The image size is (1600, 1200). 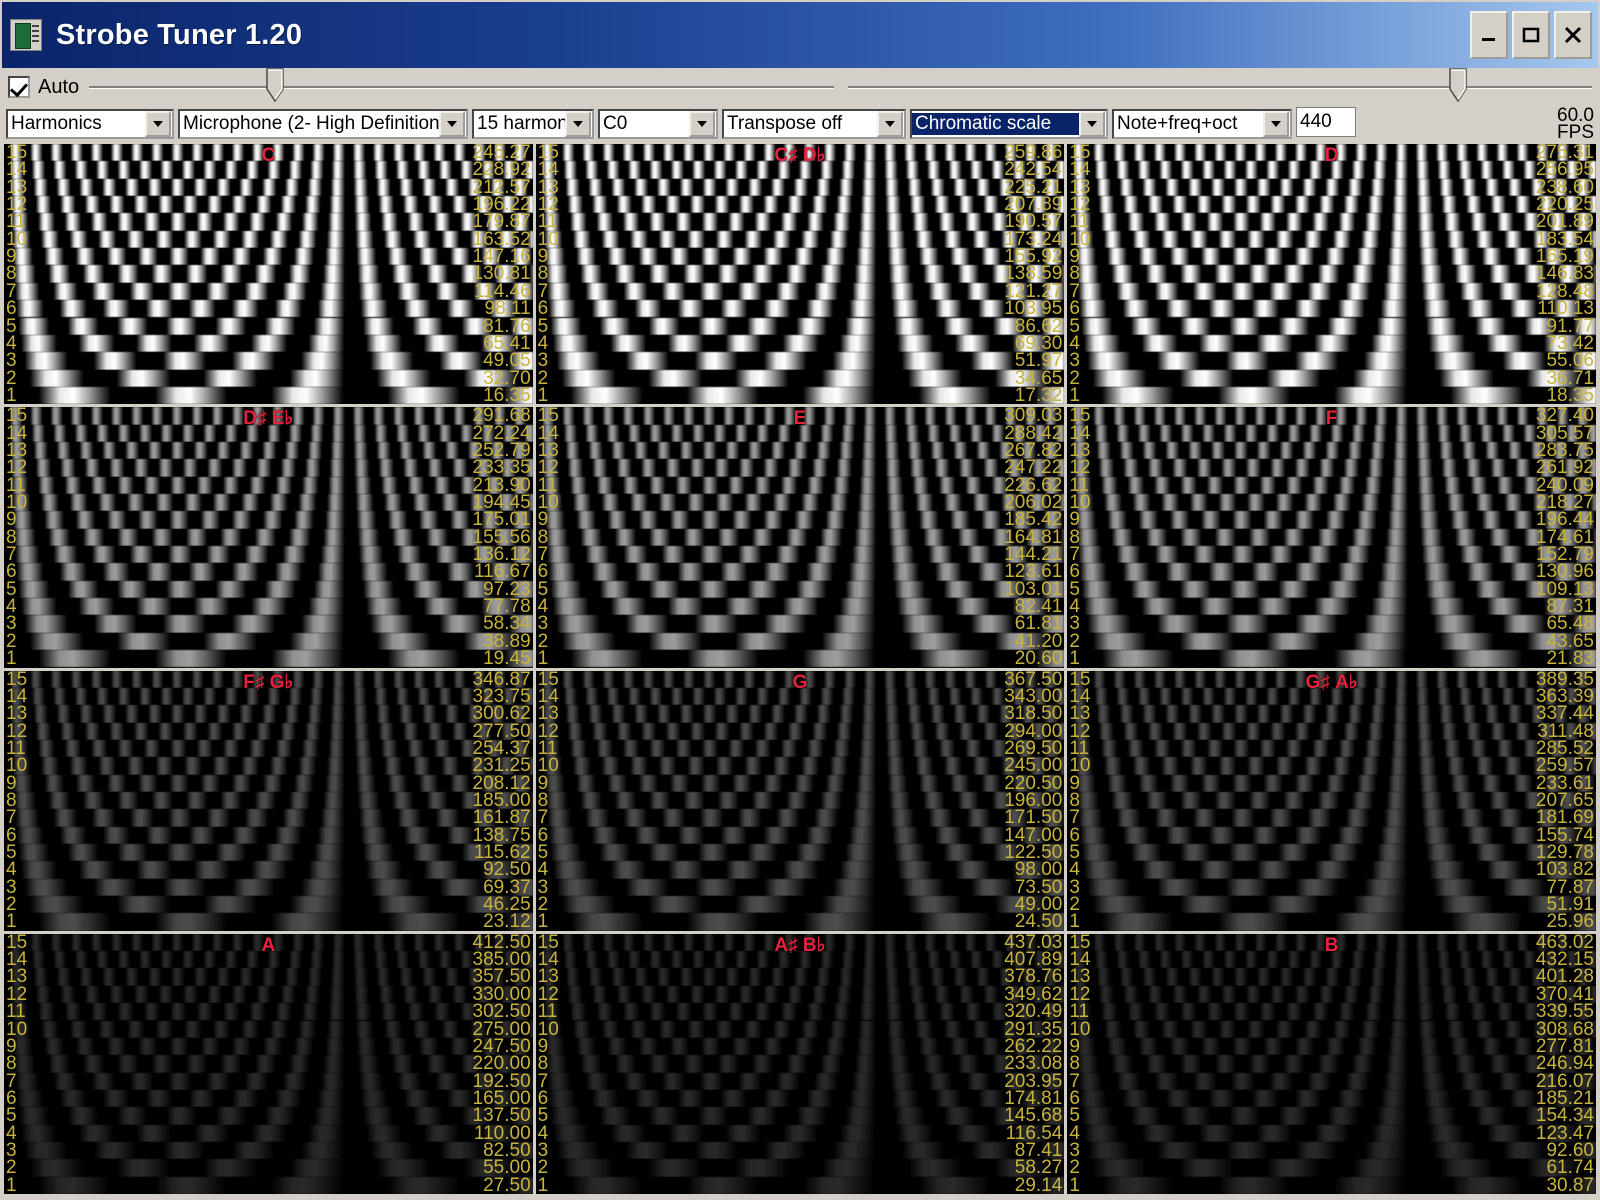 I want to click on display-mode-select: Note+freq+oct, so click(x=1202, y=124).